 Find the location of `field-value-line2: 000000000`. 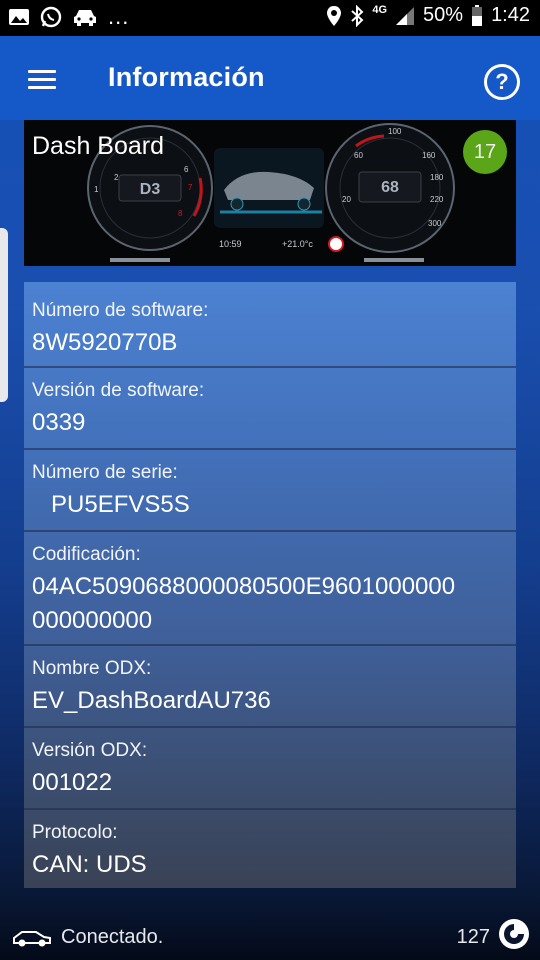

field-value-line2: 000000000 is located at coordinates (92, 620).